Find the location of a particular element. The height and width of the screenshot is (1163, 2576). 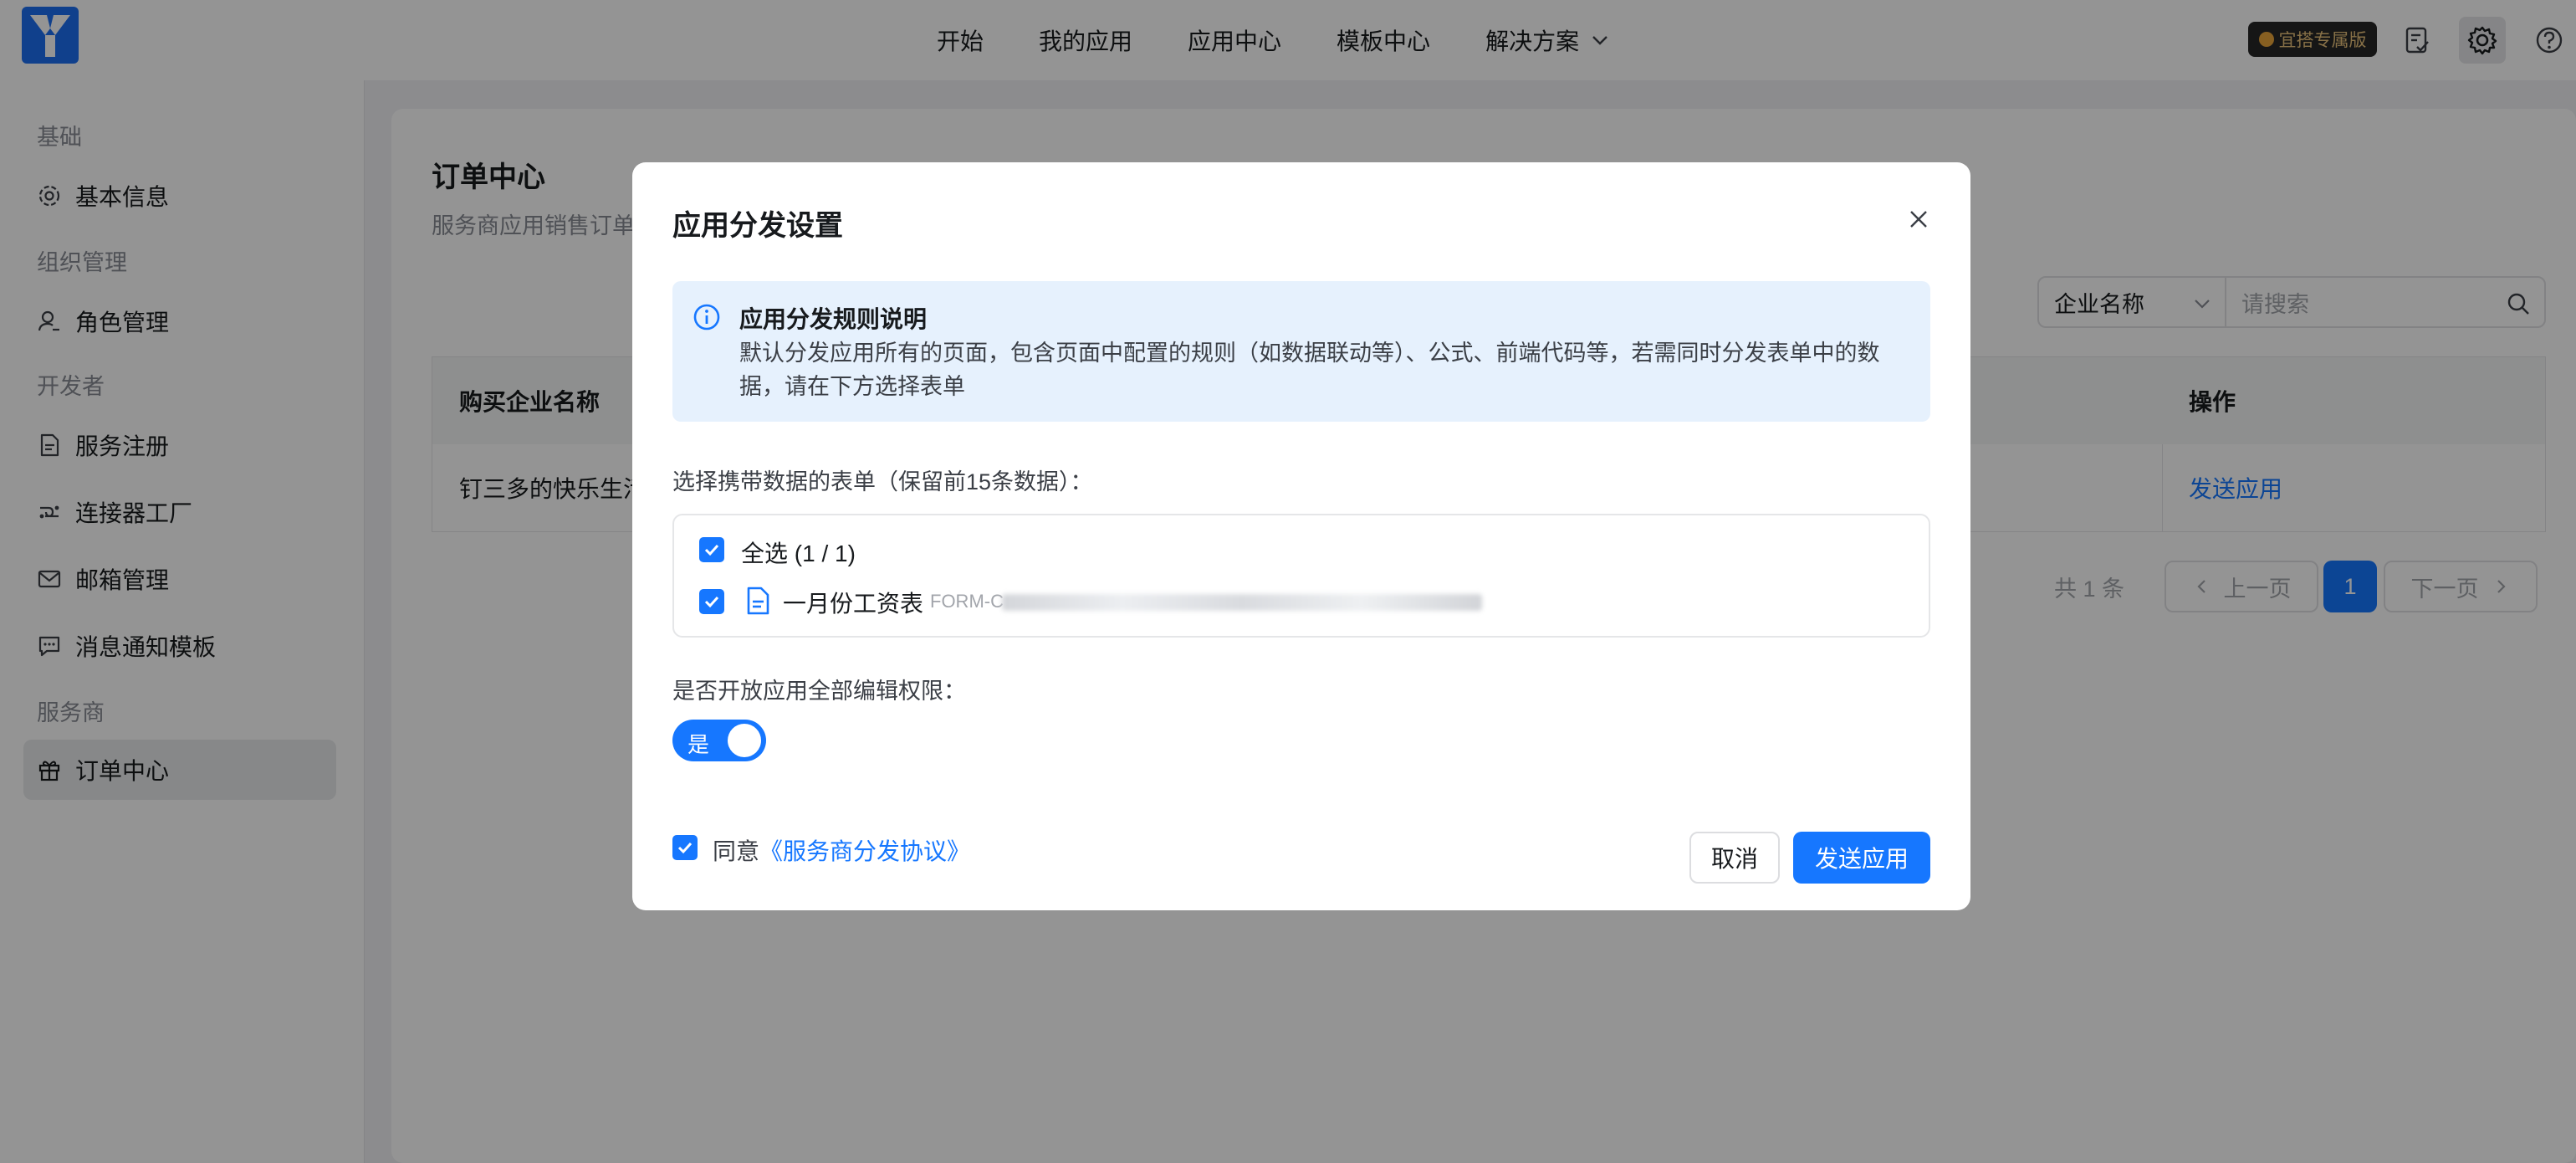

toggle-label: 是 is located at coordinates (698, 744).